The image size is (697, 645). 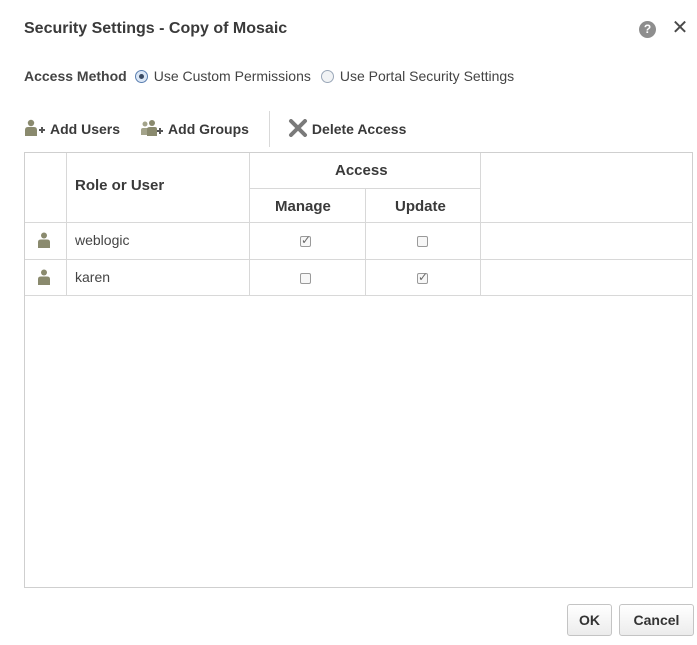 I want to click on add-groups-button: Add Groups, so click(x=194, y=129).